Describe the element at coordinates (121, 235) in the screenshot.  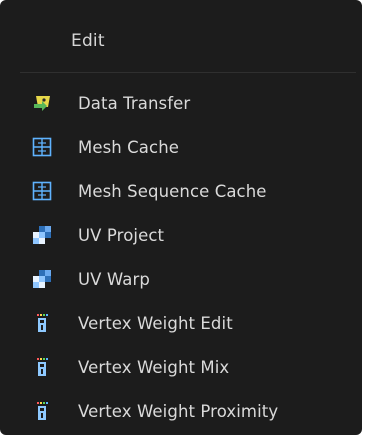
I see `menu-item-label: UV Project` at that location.